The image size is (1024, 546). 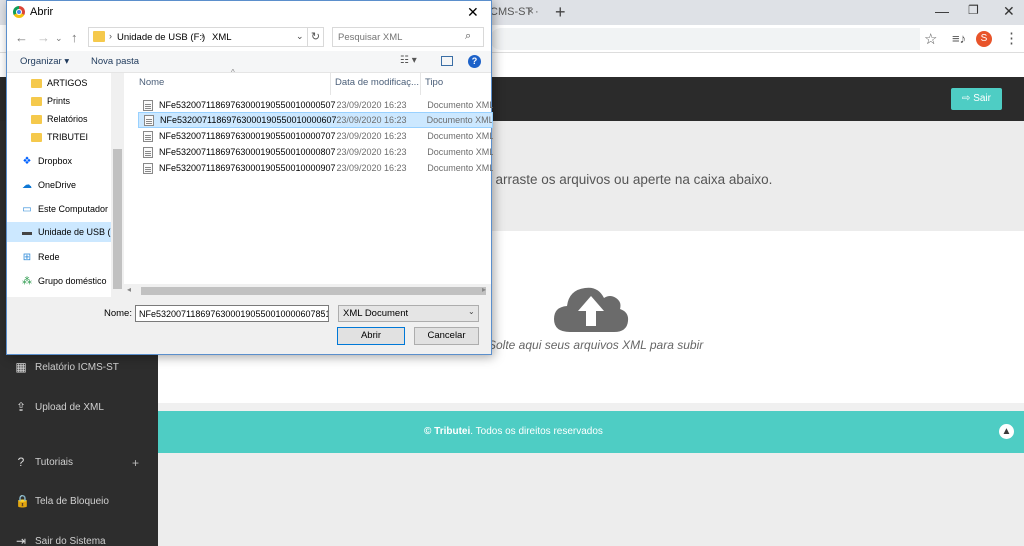 I want to click on nav-item-este-computador: ▭ Este Computador, so click(x=59, y=209).